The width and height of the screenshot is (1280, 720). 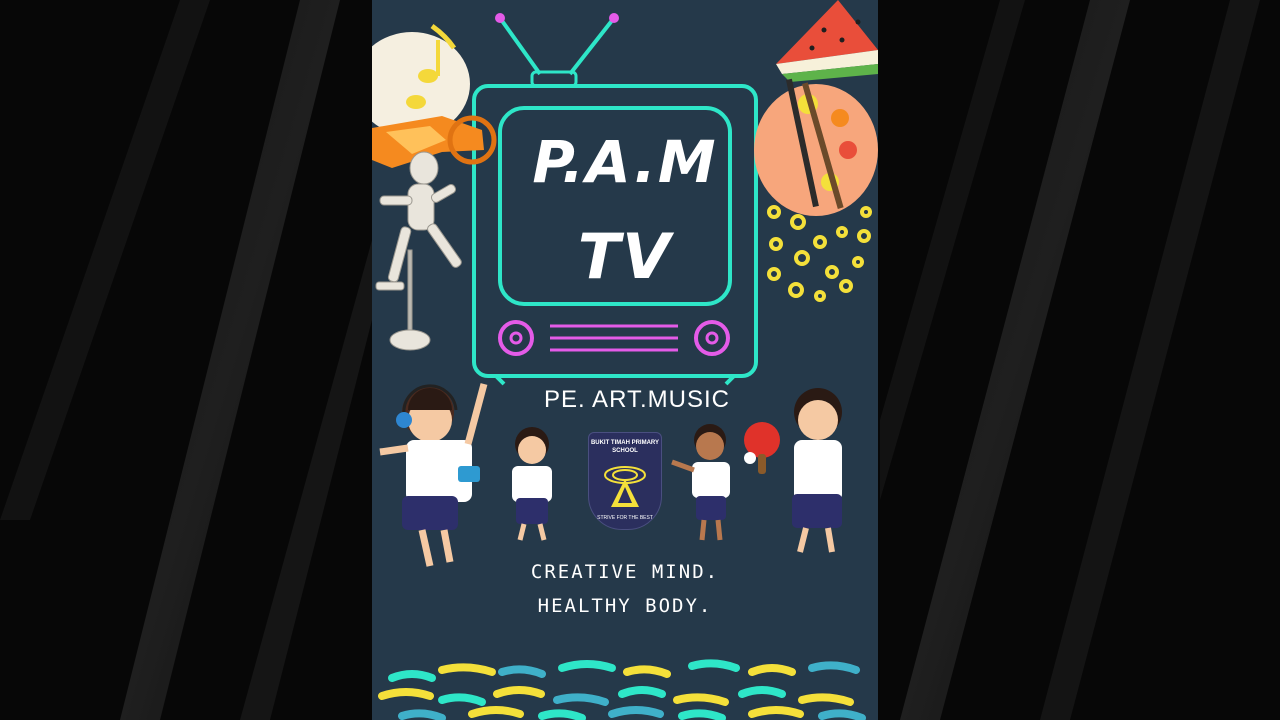 I want to click on paint-palette-icon, so click(x=816, y=147).